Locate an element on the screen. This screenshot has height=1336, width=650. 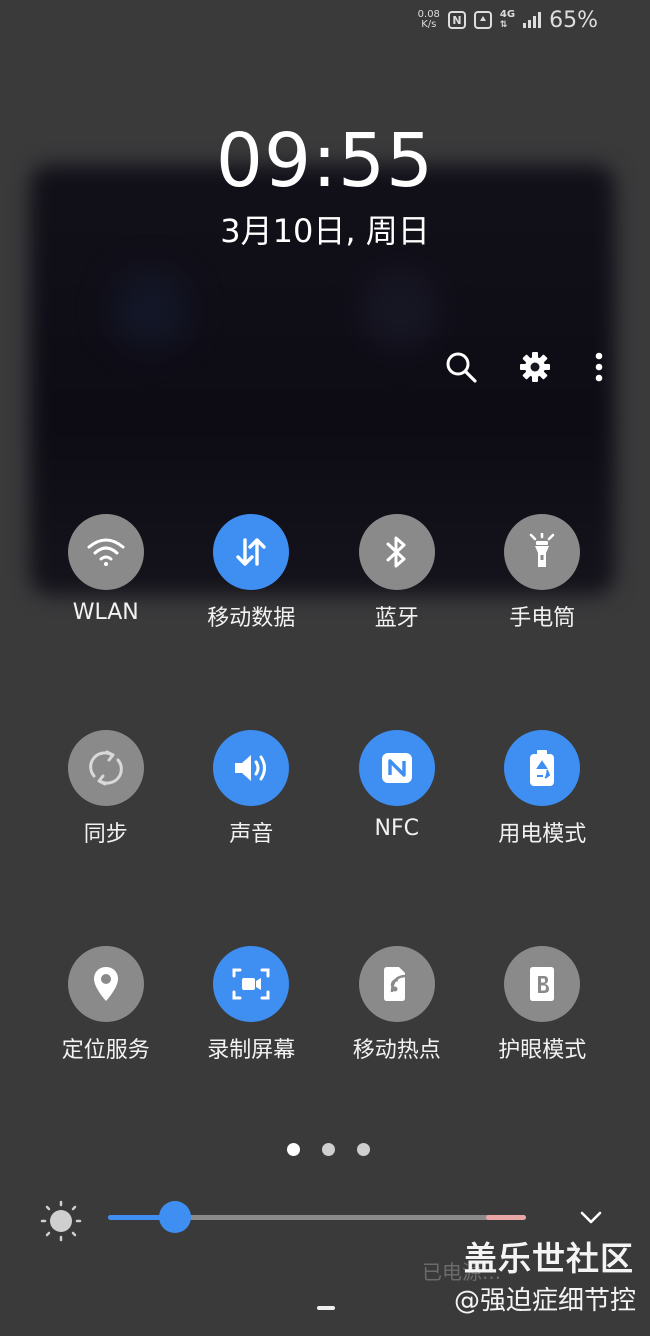
tile-label: 定位服务 is located at coordinates (105, 1050).